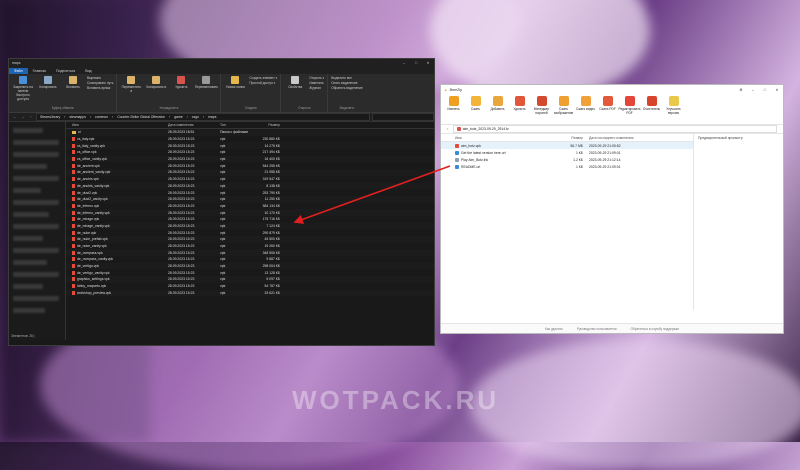 The width and height of the screenshot is (800, 470). What do you see at coordinates (519, 109) in the screenshot?
I see `toolbar-button: Удалить` at bounding box center [519, 109].